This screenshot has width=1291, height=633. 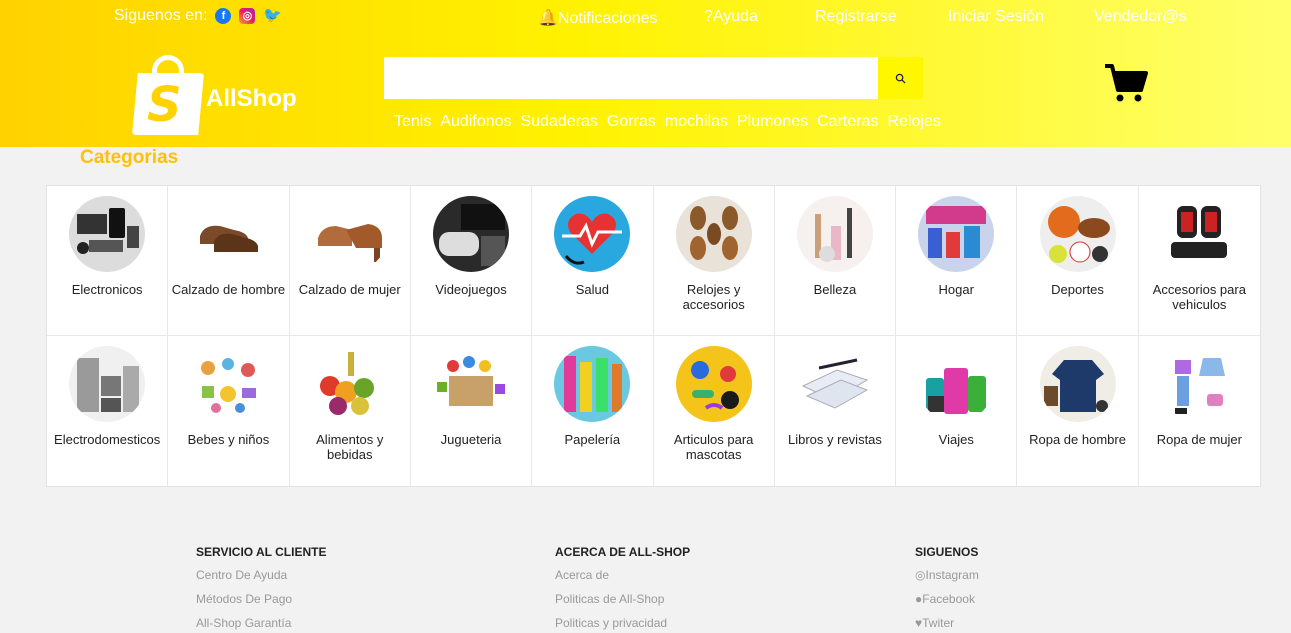 I want to click on footer-link-privacy: Politicas y privacidad, so click(x=622, y=623).